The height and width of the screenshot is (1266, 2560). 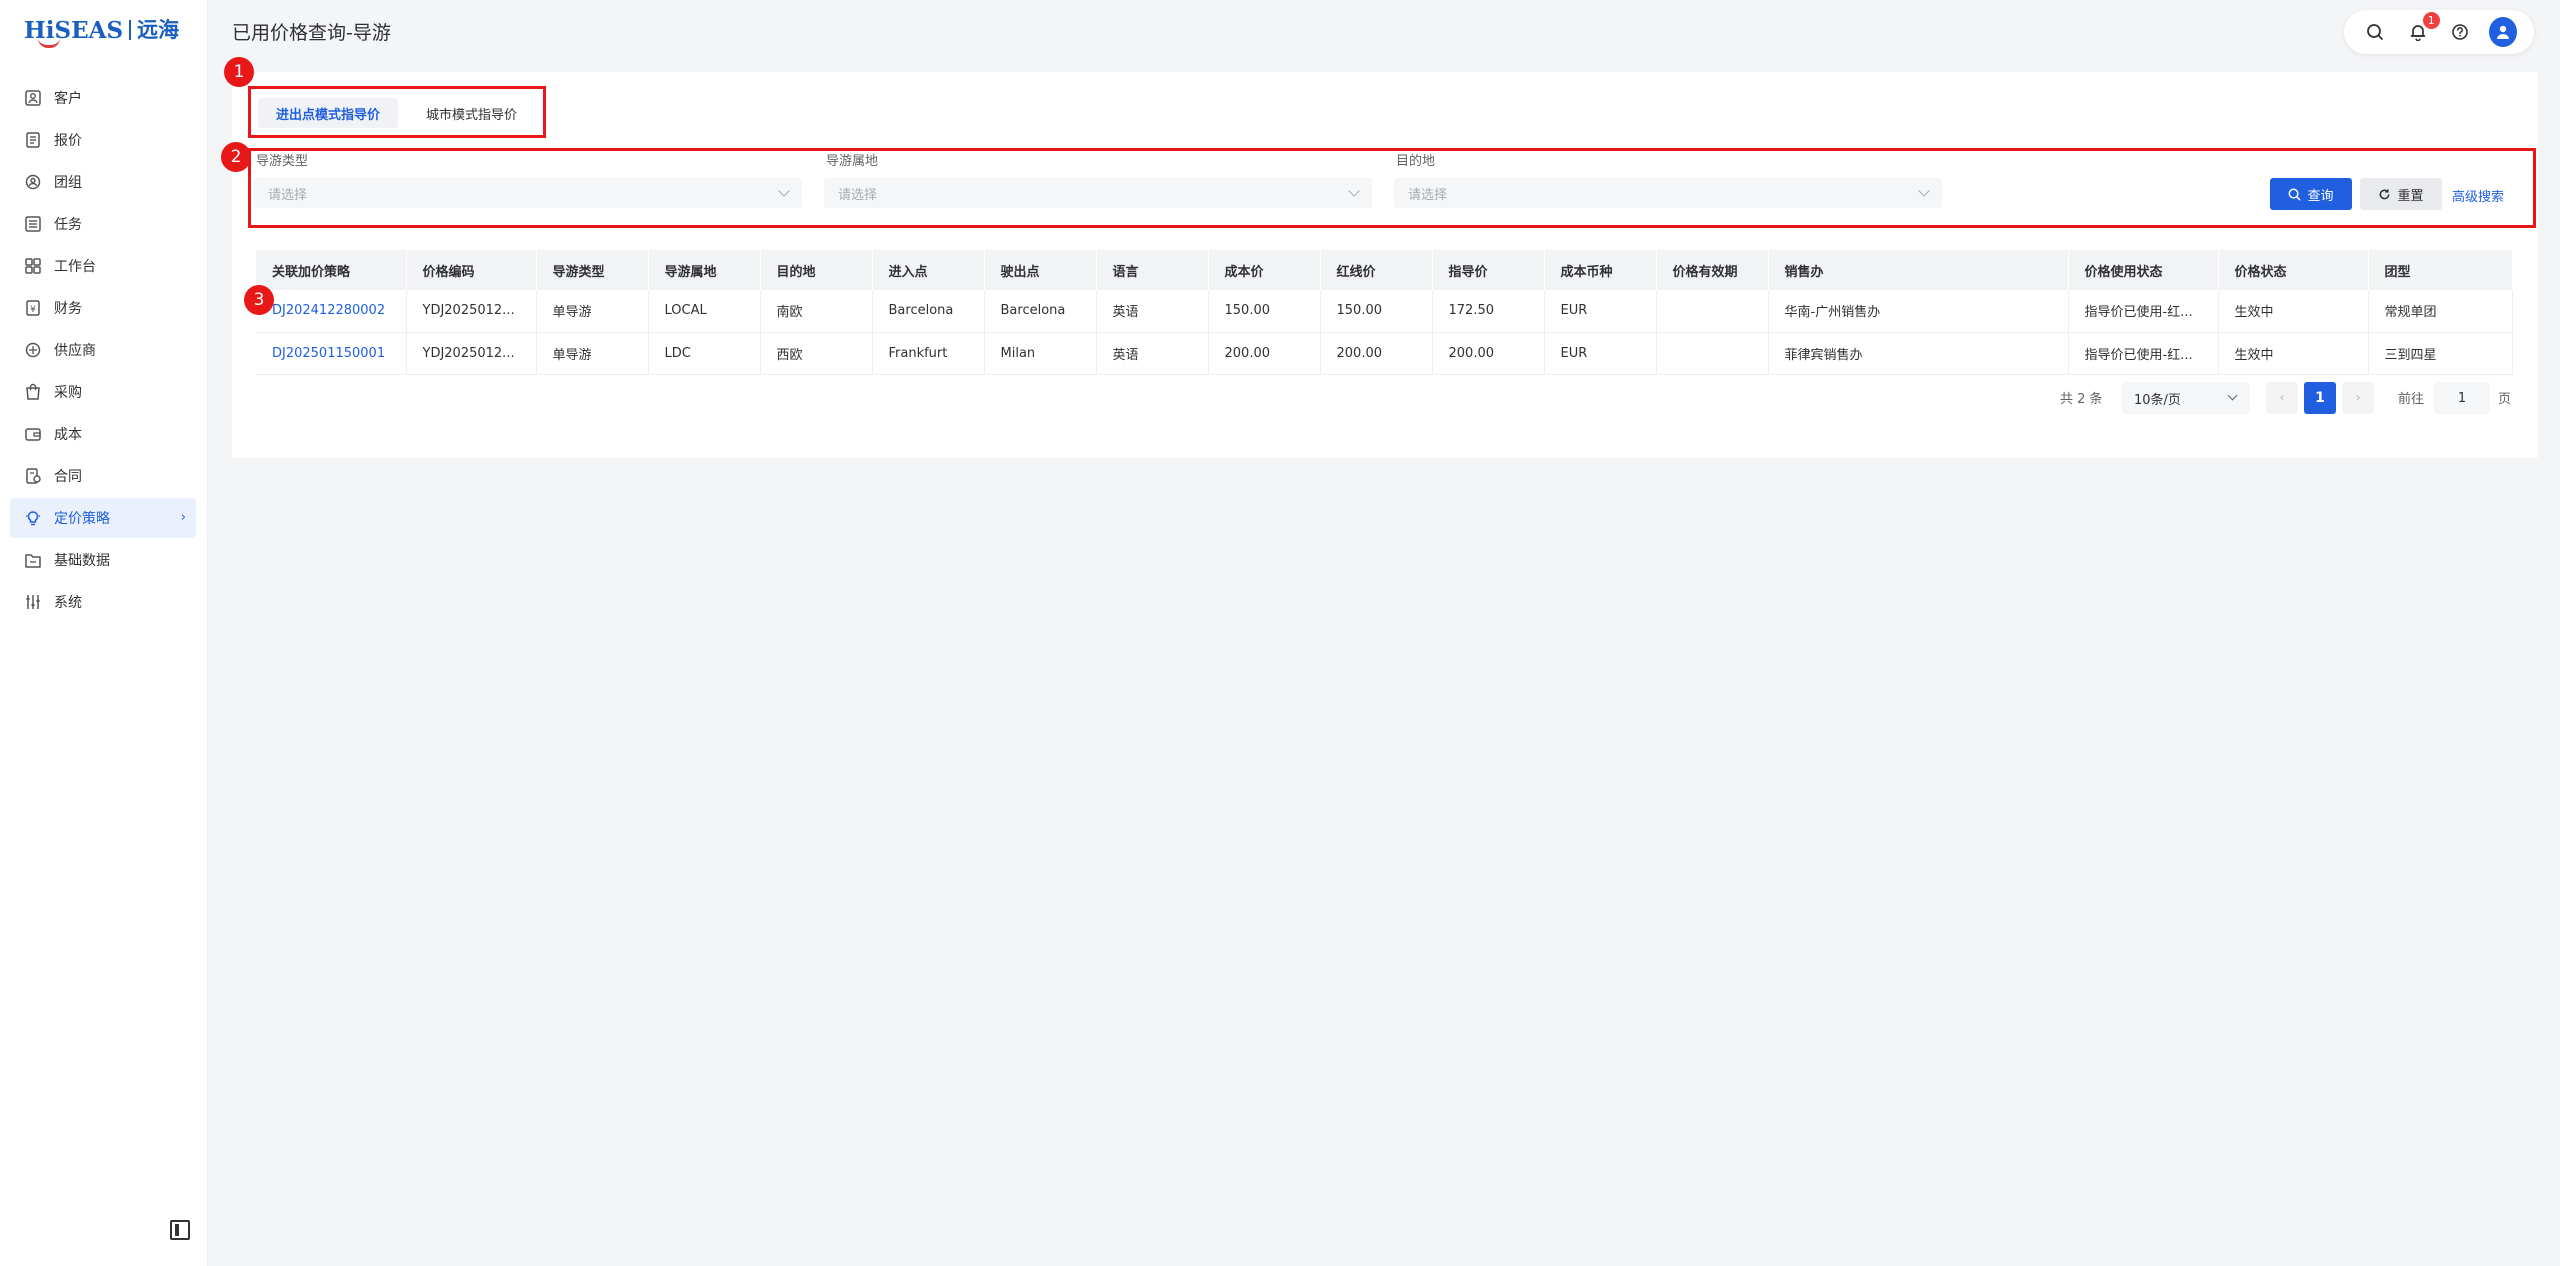 I want to click on sidebar-item-9: 合同, so click(x=103, y=476).